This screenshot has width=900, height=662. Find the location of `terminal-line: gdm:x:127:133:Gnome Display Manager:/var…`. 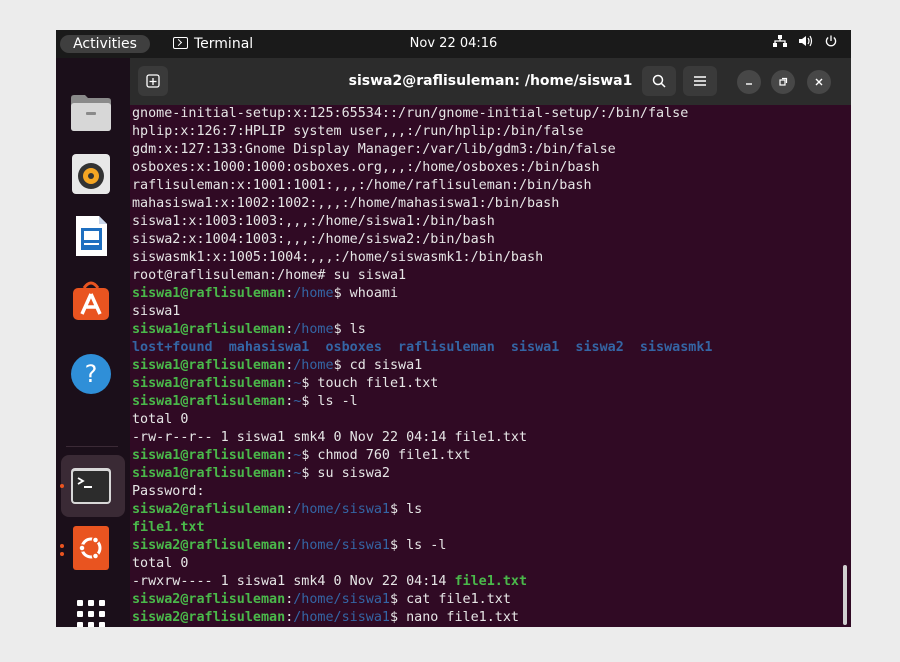

terminal-line: gdm:x:127:133:Gnome Display Manager:/var… is located at coordinates (422, 150).